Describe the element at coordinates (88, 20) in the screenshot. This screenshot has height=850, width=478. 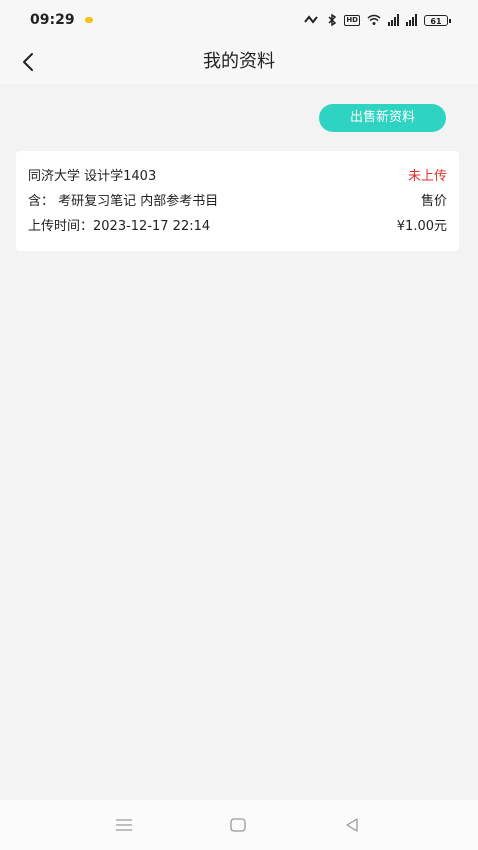
I see `notification-dot-icon` at that location.